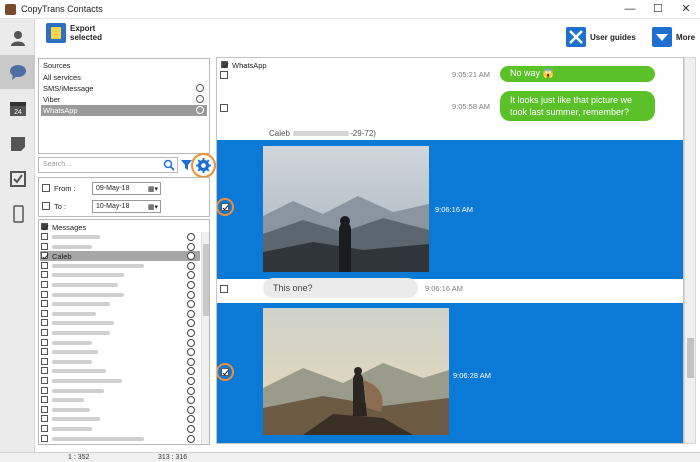 The width and height of the screenshot is (700, 462). Describe the element at coordinates (690, 250) in the screenshot. I see `chat-scrollbar` at that location.